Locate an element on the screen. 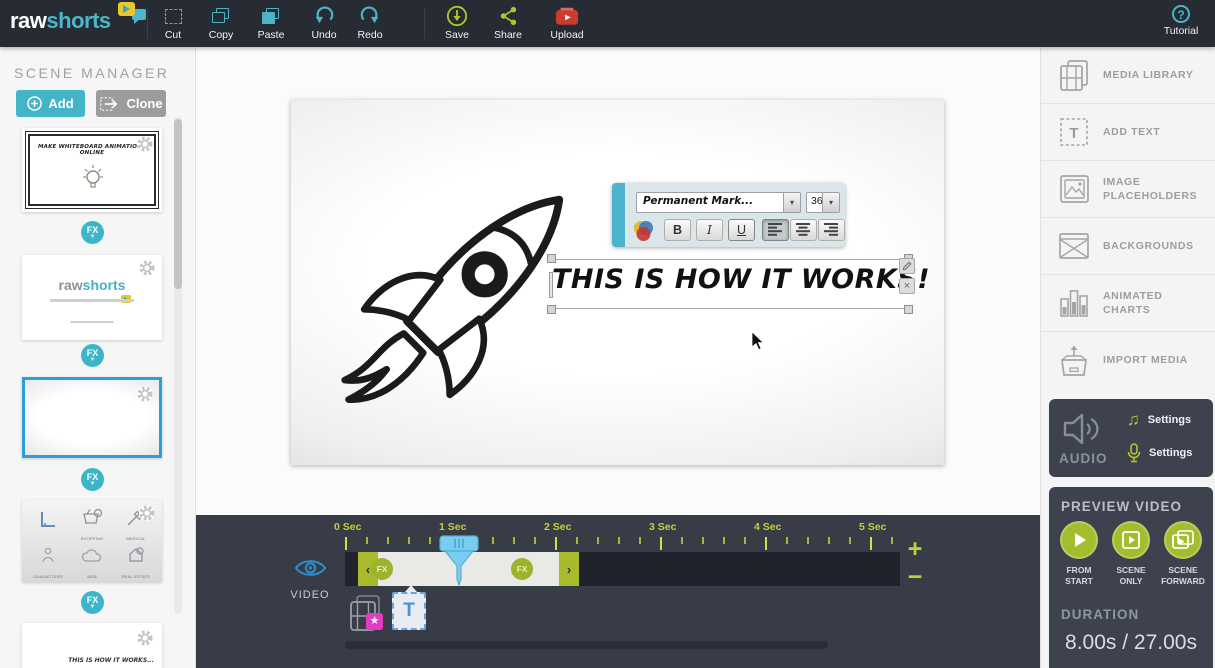  add-scene-button: Add is located at coordinates (50, 103).